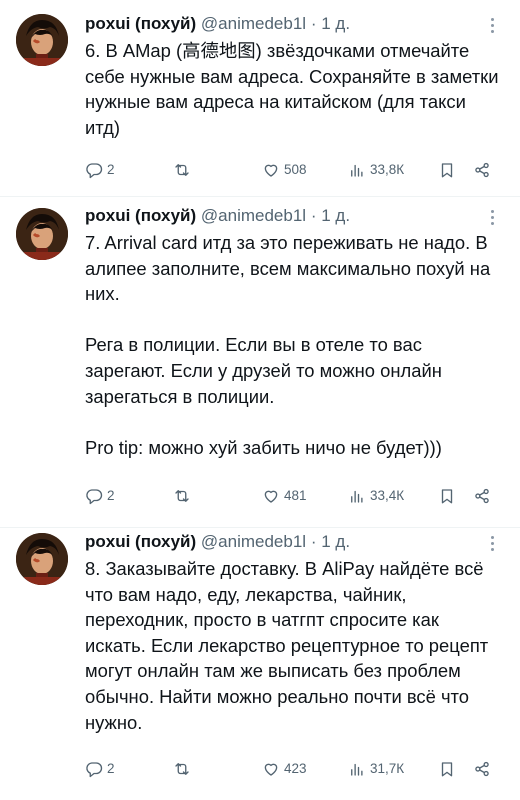 The width and height of the screenshot is (520, 800). I want to click on tweet-actions: 2 481 33,4К, so click(295, 496).